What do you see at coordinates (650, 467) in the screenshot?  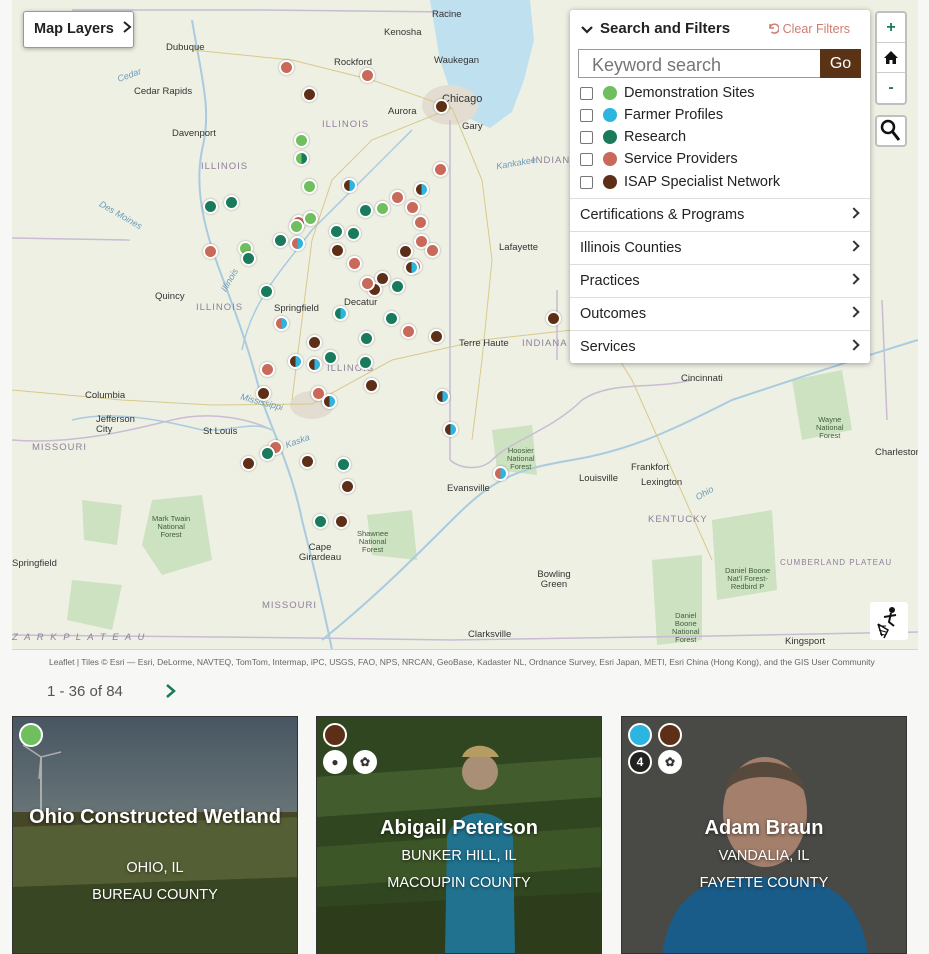 I see `city-label: Frankfort` at bounding box center [650, 467].